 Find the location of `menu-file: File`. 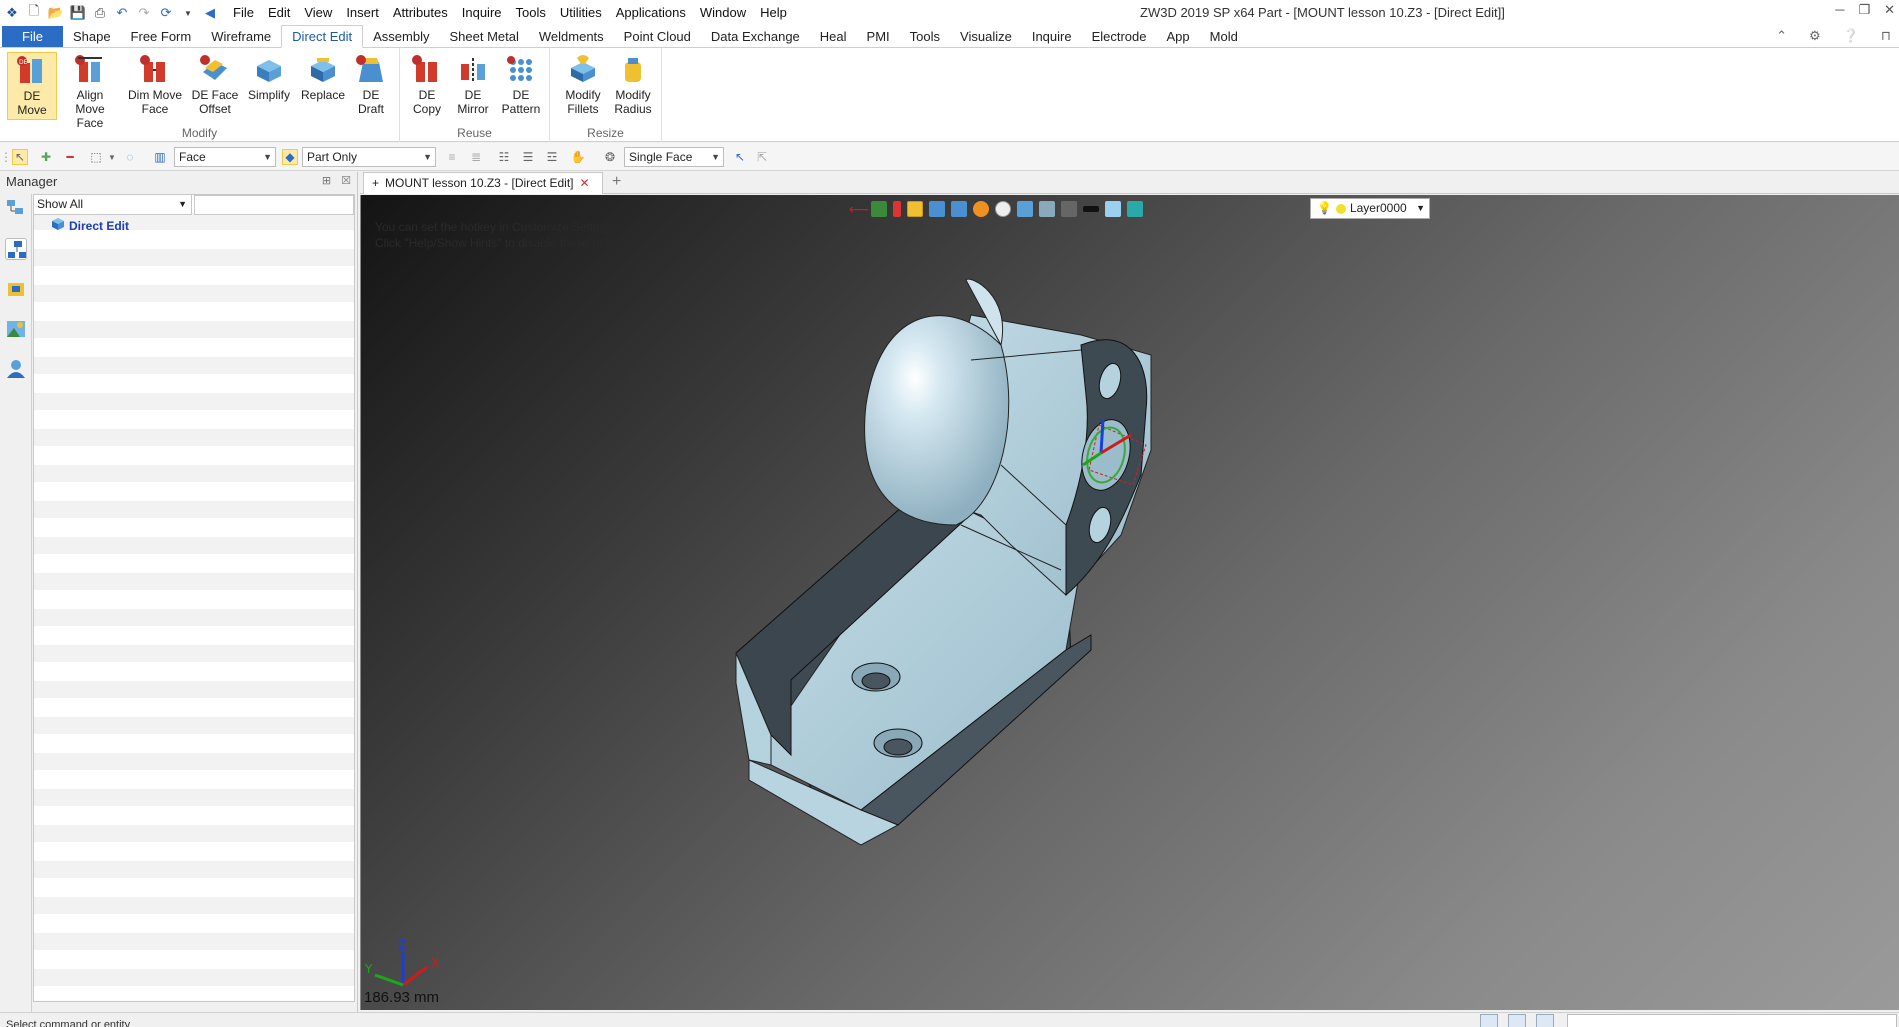

menu-file: File is located at coordinates (243, 13).